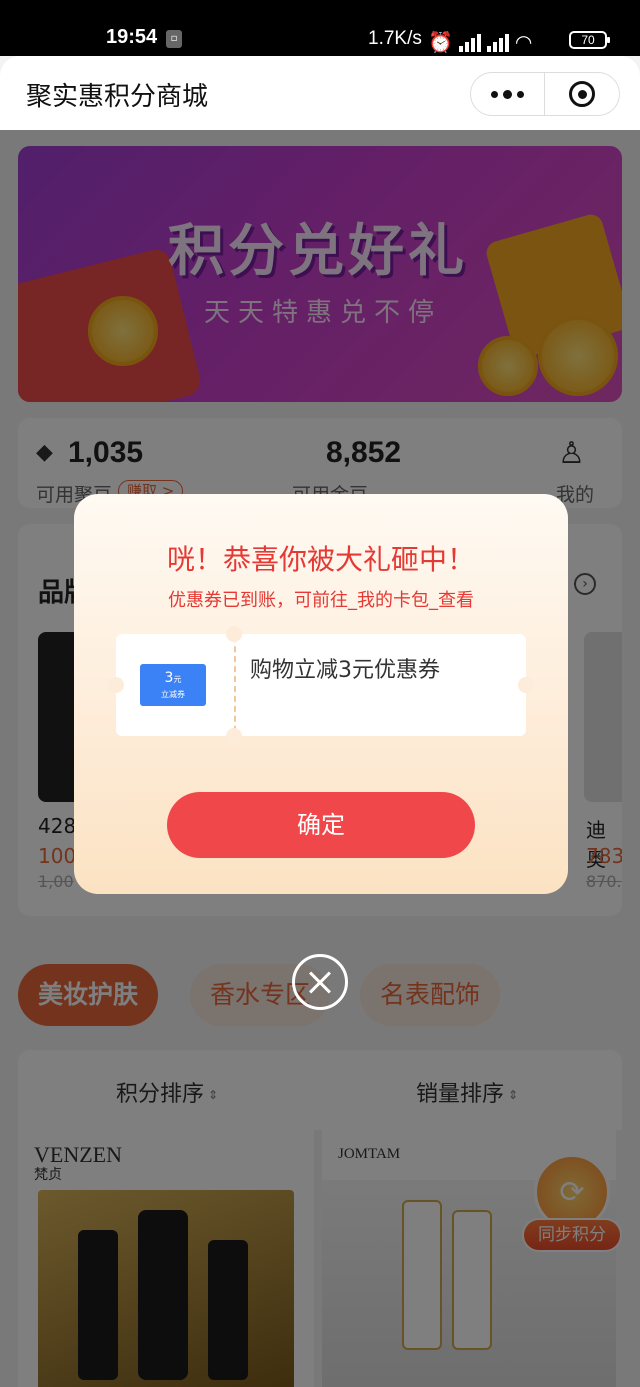 This screenshot has height=1387, width=640. I want to click on wifi-icon: ◠, so click(523, 42).